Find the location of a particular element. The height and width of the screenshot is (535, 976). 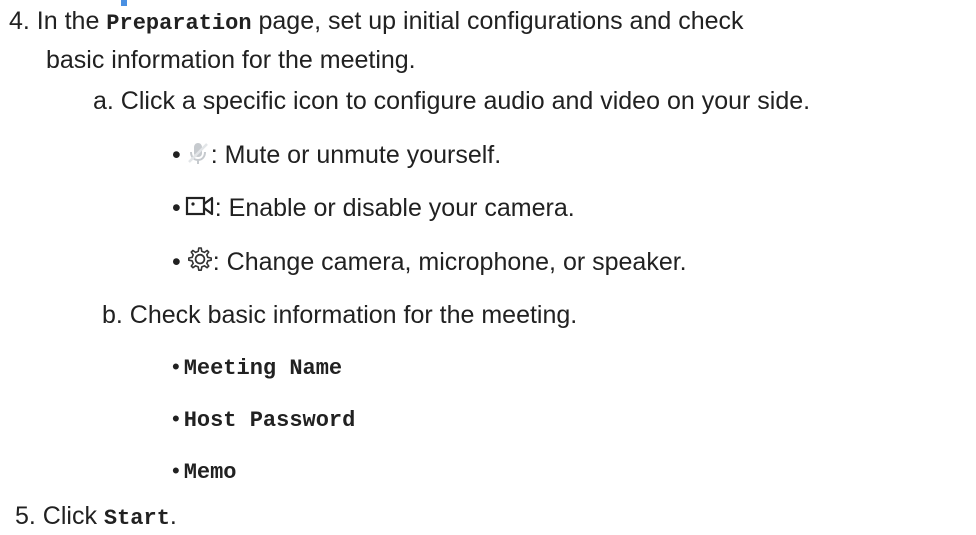

bullet-settings-text: : Change camera, microphone, or speaker. is located at coordinates (449, 262).